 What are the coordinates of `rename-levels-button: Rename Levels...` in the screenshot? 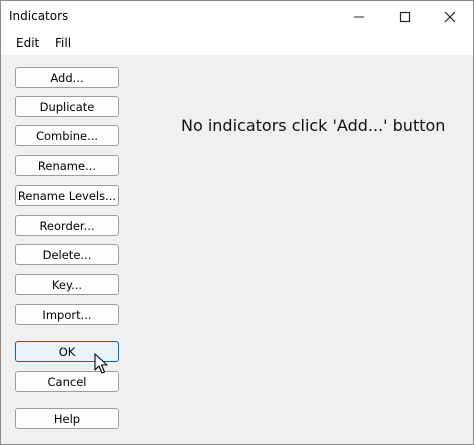 It's located at (67, 195).